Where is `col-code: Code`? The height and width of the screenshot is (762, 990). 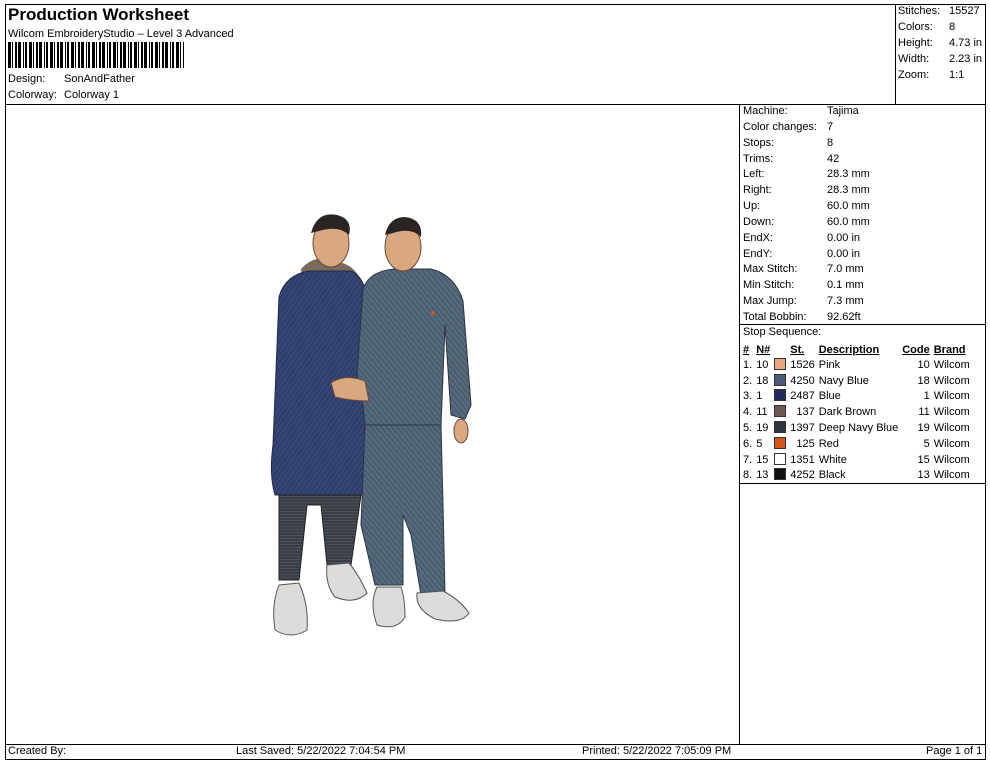
col-code: Code is located at coordinates (916, 349).